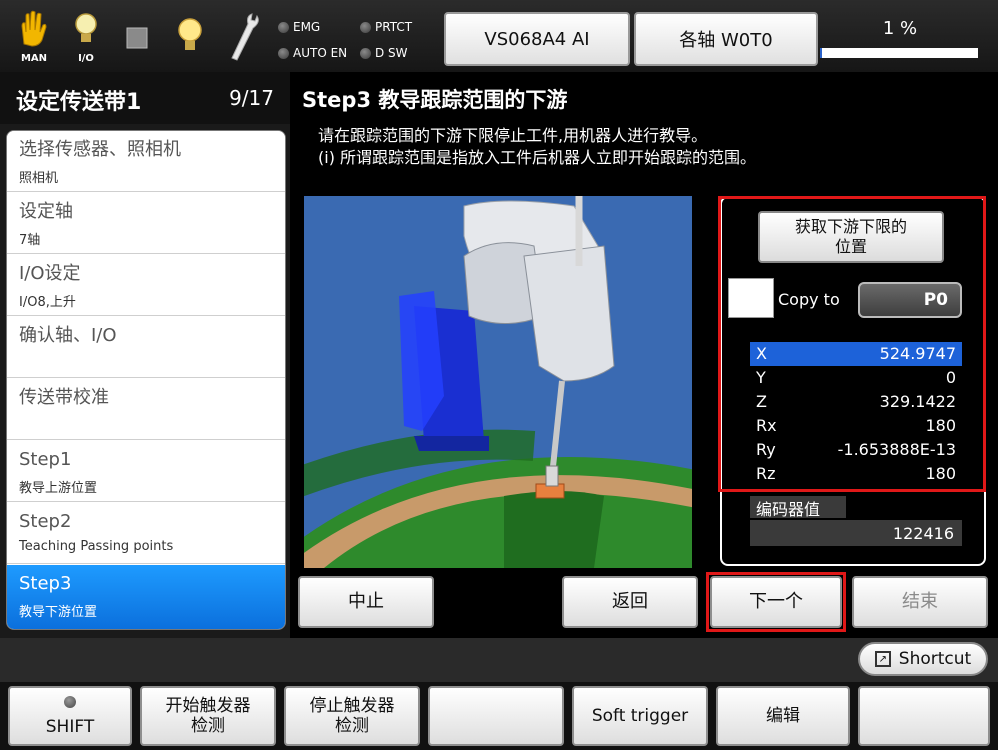  I want to click on step-item-title: Step2, so click(45, 521).